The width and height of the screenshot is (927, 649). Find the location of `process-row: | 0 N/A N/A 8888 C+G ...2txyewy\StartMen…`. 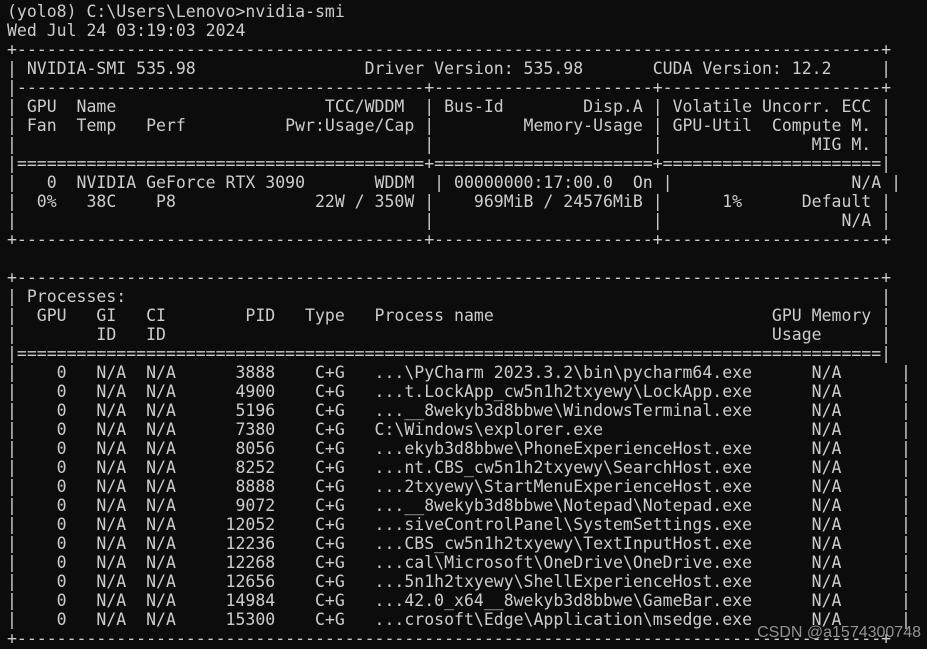

process-row: | 0 N/A N/A 8888 C+G ...2txyewy\StartMen… is located at coordinates (459, 486).